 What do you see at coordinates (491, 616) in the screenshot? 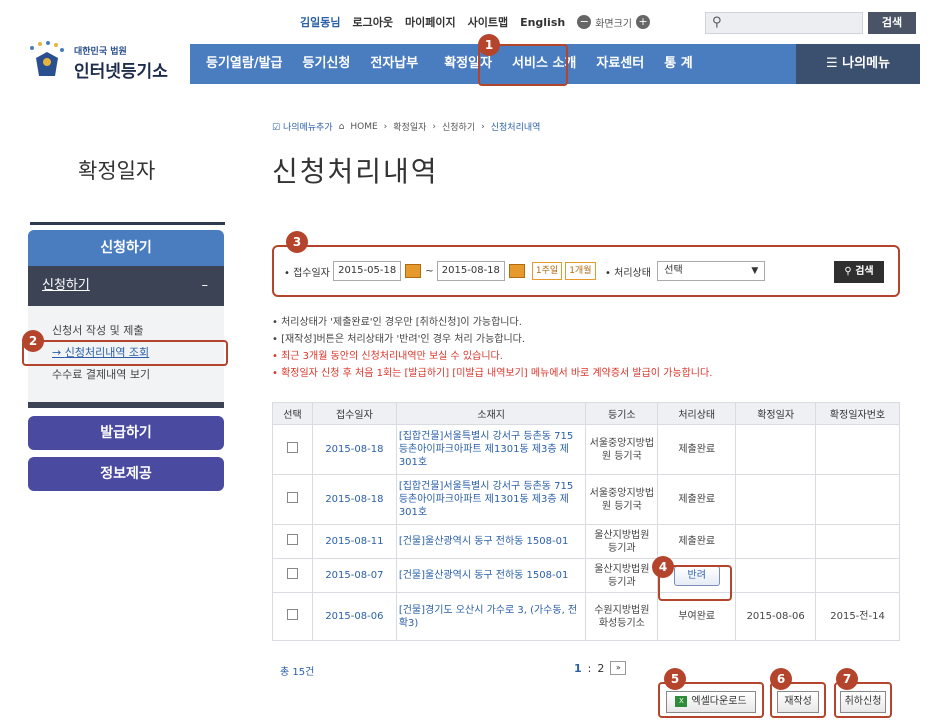
I see `row-address: [건물]경기도 오산시 가수로 3, (가수동, 전확3)` at bounding box center [491, 616].